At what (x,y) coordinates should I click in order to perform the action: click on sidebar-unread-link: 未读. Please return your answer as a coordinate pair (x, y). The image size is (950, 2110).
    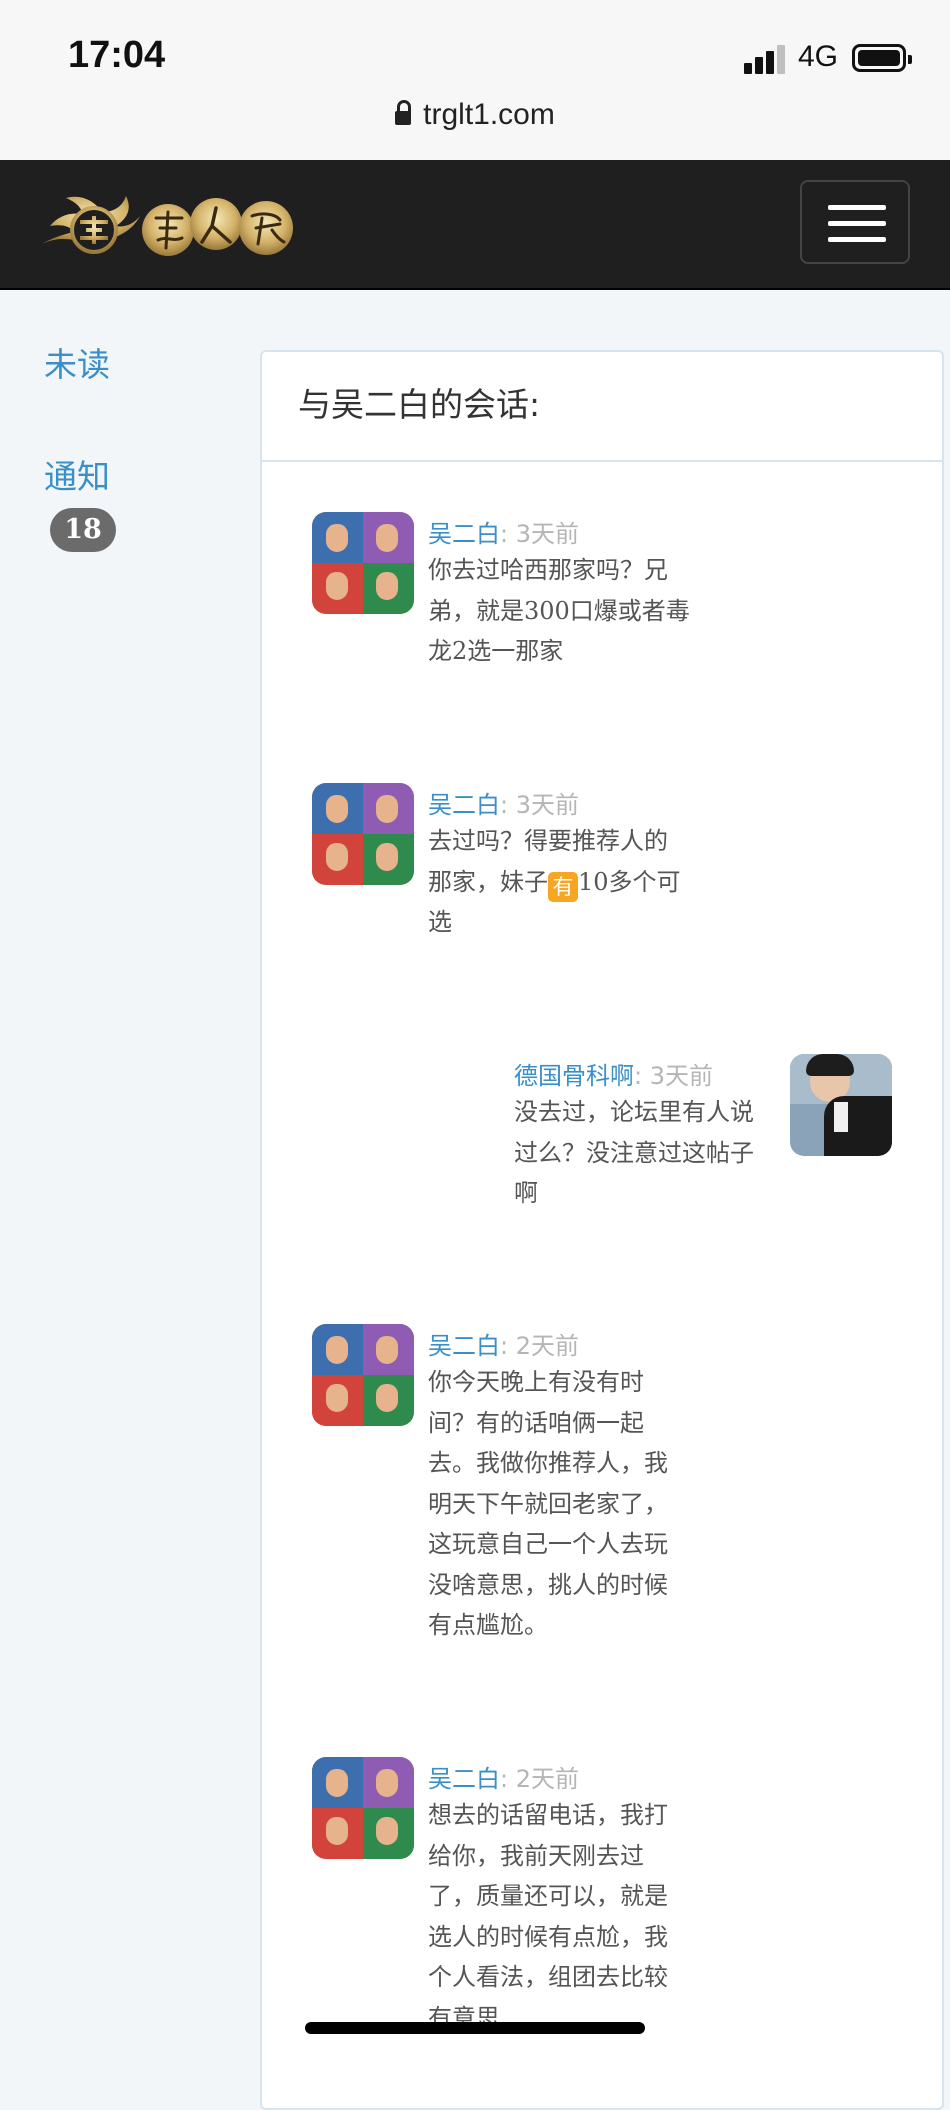
    Looking at the image, I should click on (77, 362).